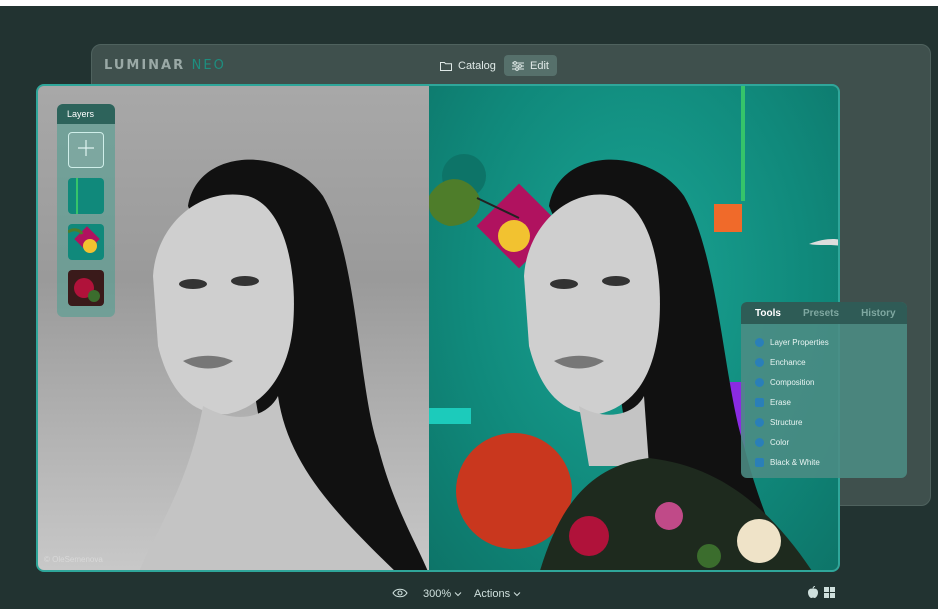  What do you see at coordinates (780, 402) in the screenshot?
I see `tool-label: Erase` at bounding box center [780, 402].